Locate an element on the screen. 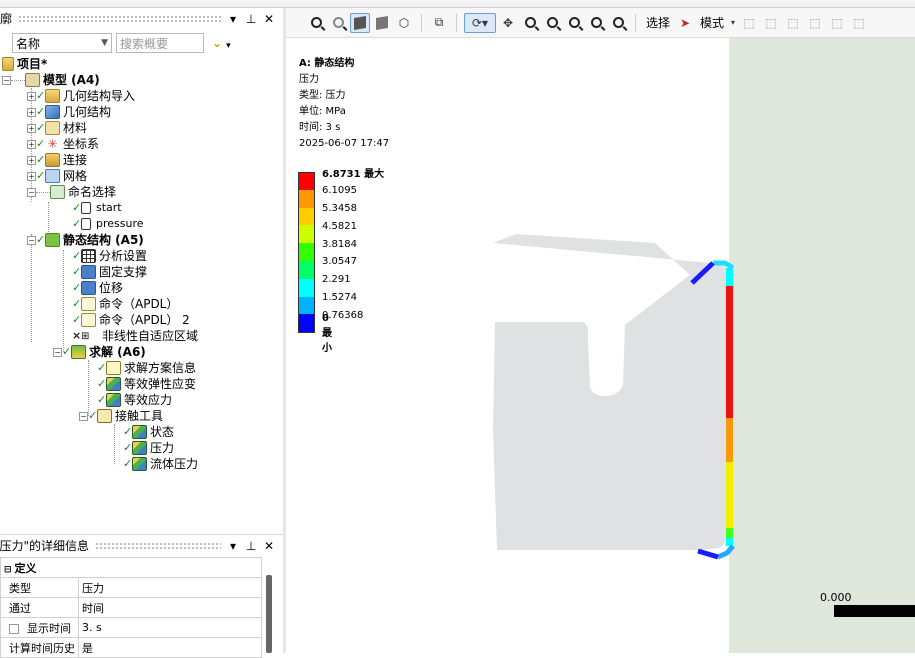 This screenshot has width=915, height=658. mode-menu: 模式 is located at coordinates (712, 22).